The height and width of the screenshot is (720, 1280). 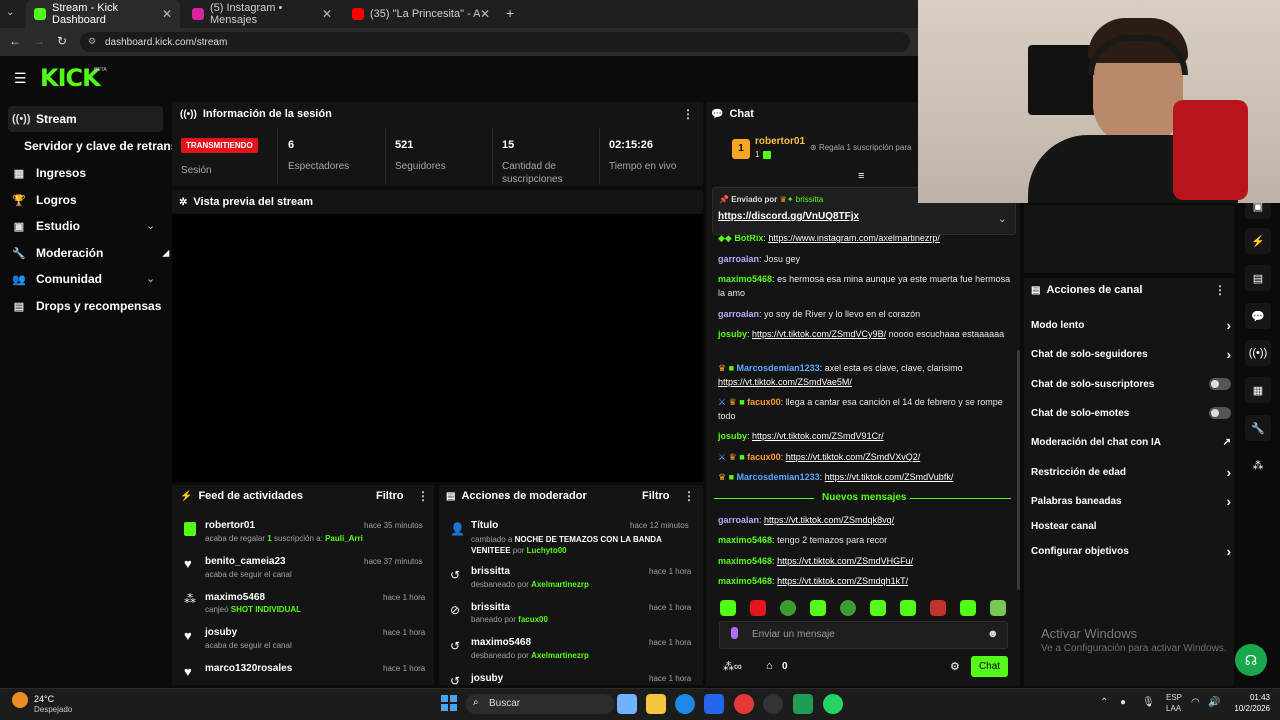 What do you see at coordinates (20, 700) in the screenshot?
I see `weather-sun-icon` at bounding box center [20, 700].